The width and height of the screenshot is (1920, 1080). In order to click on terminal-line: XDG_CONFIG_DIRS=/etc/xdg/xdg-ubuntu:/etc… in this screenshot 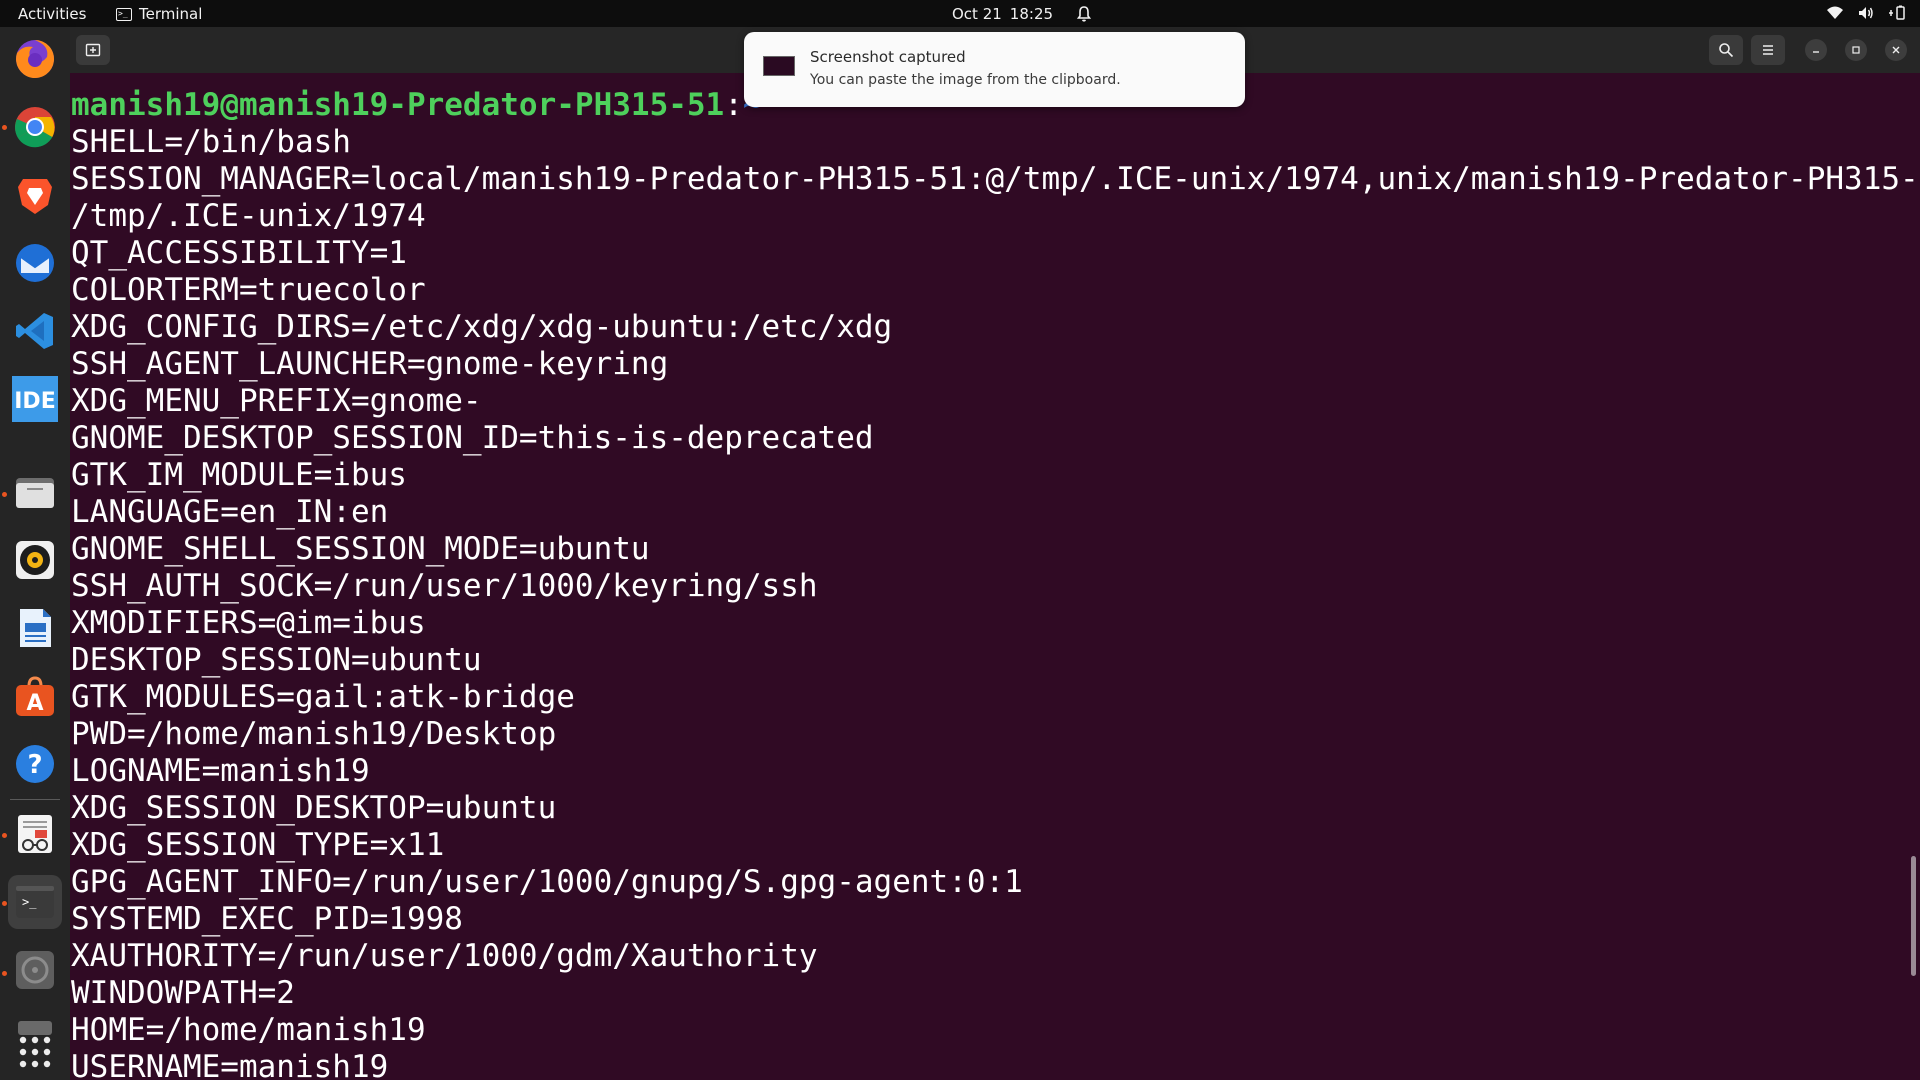, I will do `click(482, 327)`.